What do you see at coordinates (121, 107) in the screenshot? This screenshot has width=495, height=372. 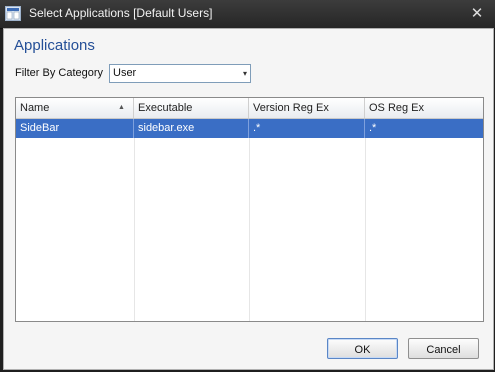 I see `sort-ascending-icon: ▲` at bounding box center [121, 107].